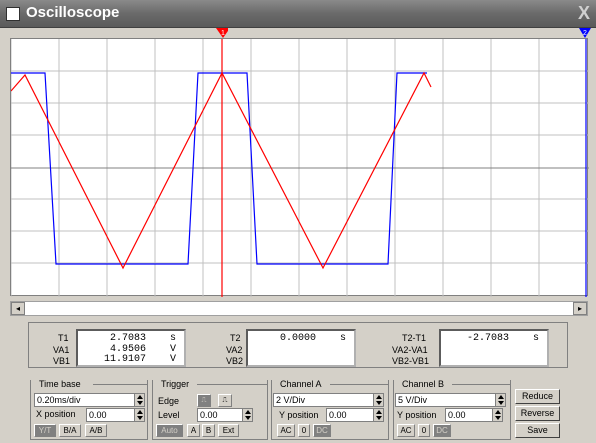  I want to click on cursor1-handle: 1, so click(222, 33).